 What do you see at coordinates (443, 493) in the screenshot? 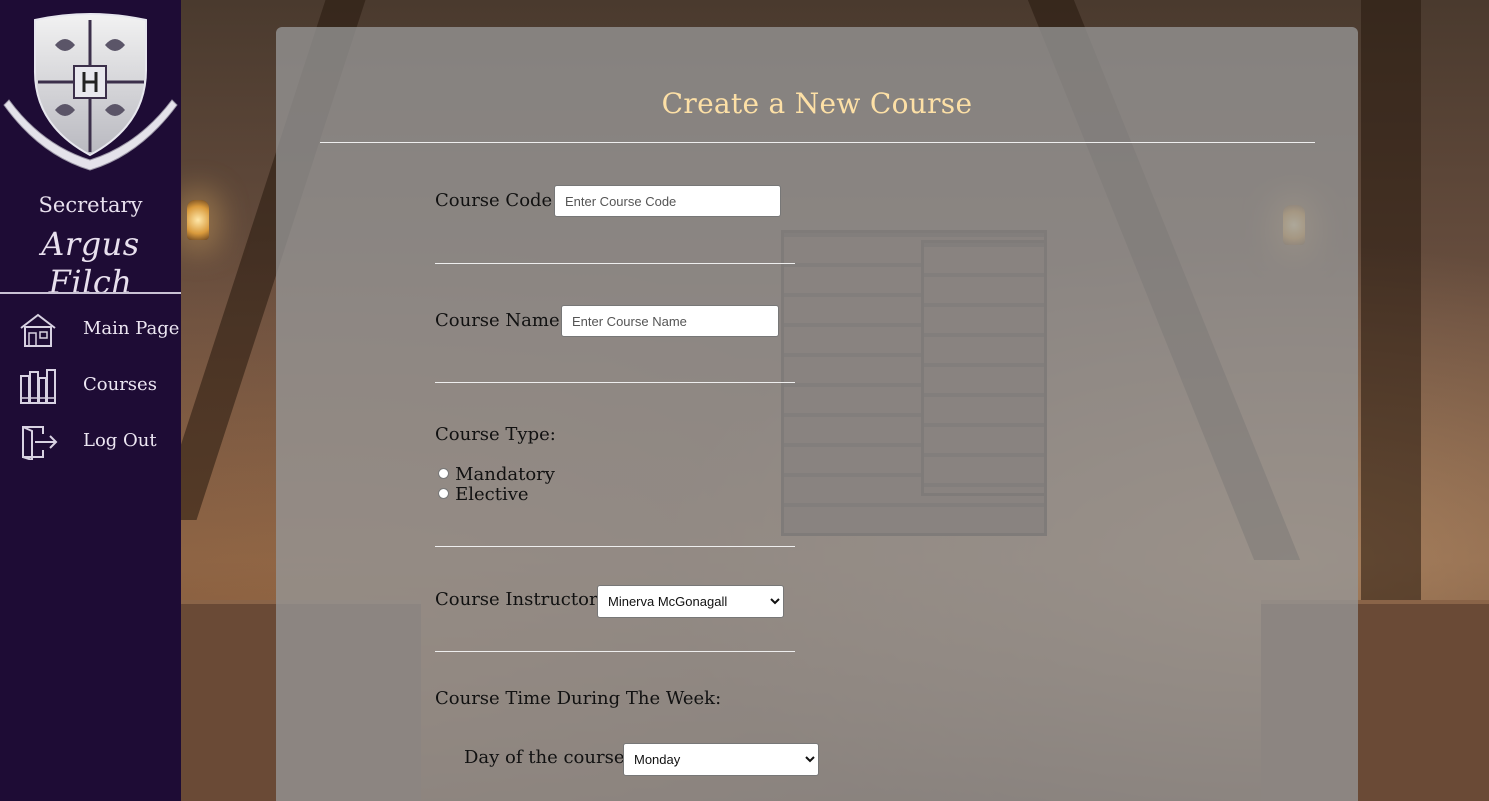
I see `elective-radio` at bounding box center [443, 493].